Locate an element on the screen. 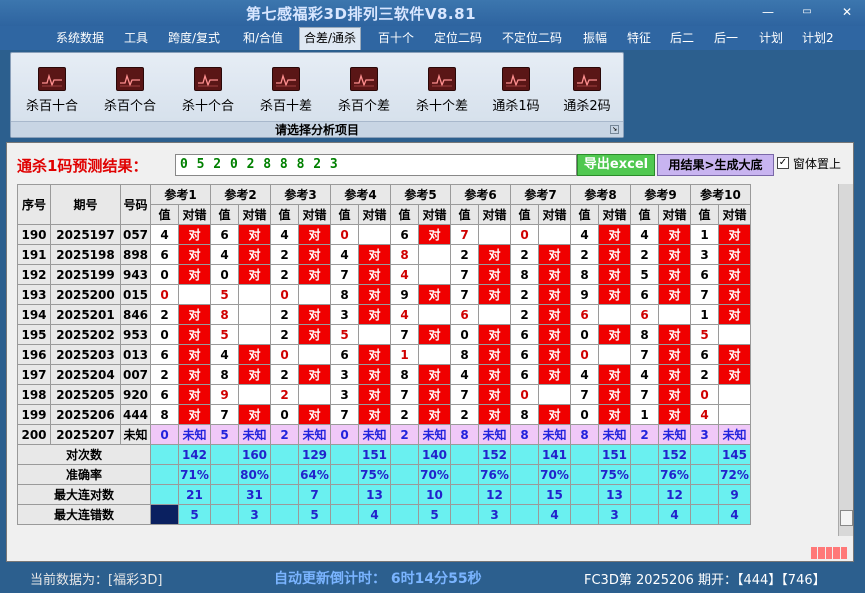  ribbon-button-2: 杀十个合 is located at coordinates (208, 90).